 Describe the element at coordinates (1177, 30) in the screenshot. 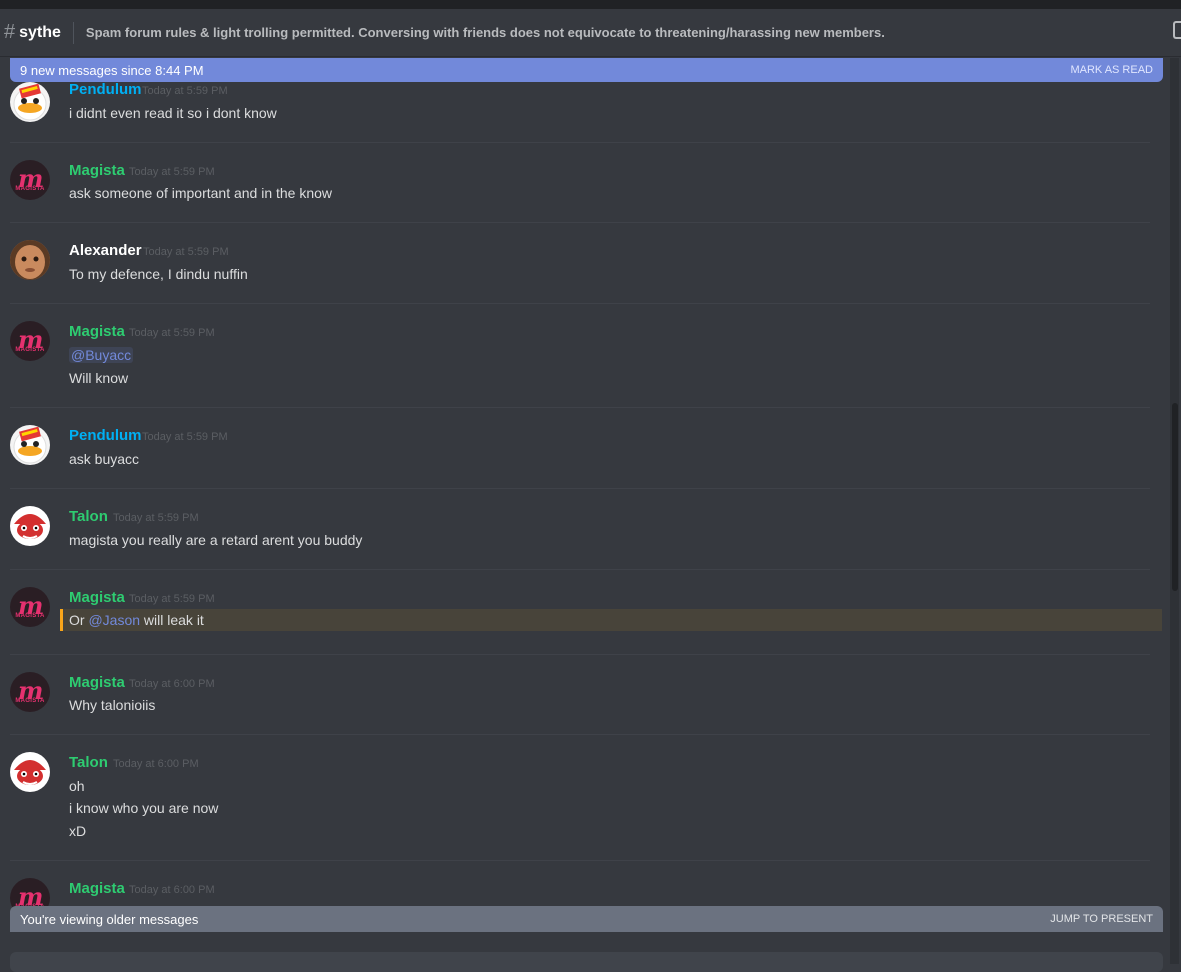

I see `pin-icon` at that location.